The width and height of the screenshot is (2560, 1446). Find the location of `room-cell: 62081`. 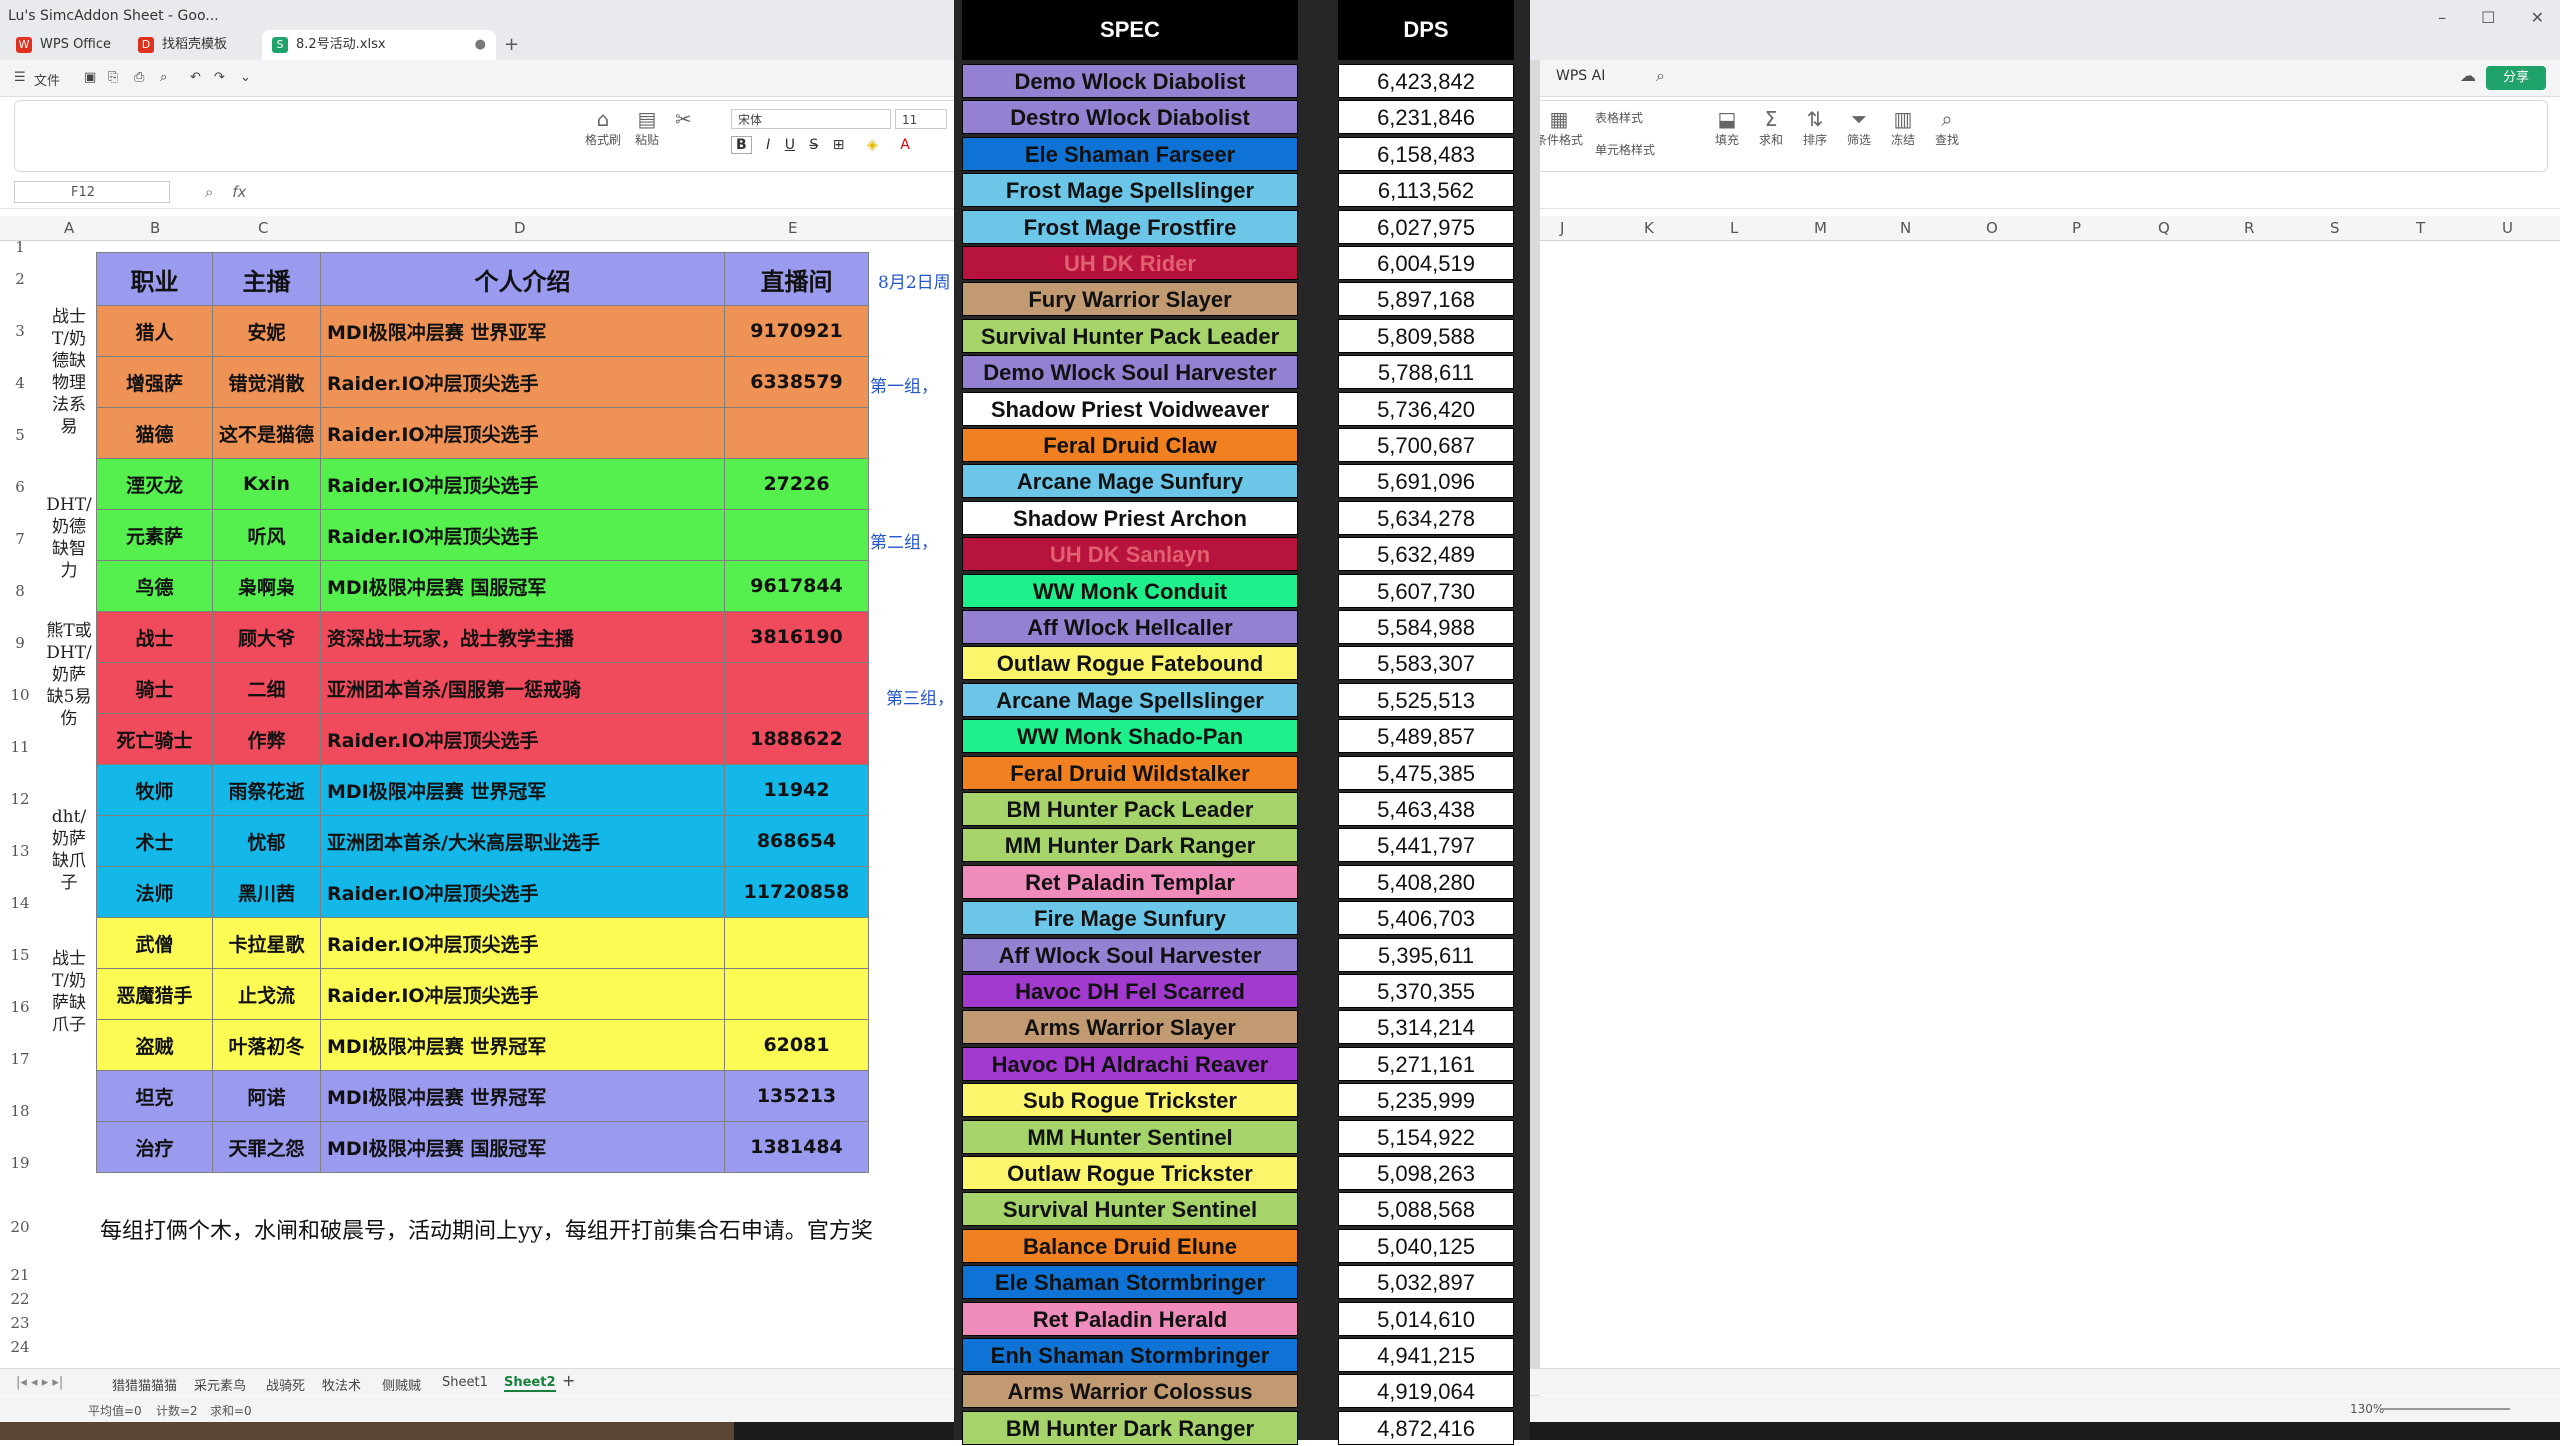

room-cell: 62081 is located at coordinates (796, 1045).